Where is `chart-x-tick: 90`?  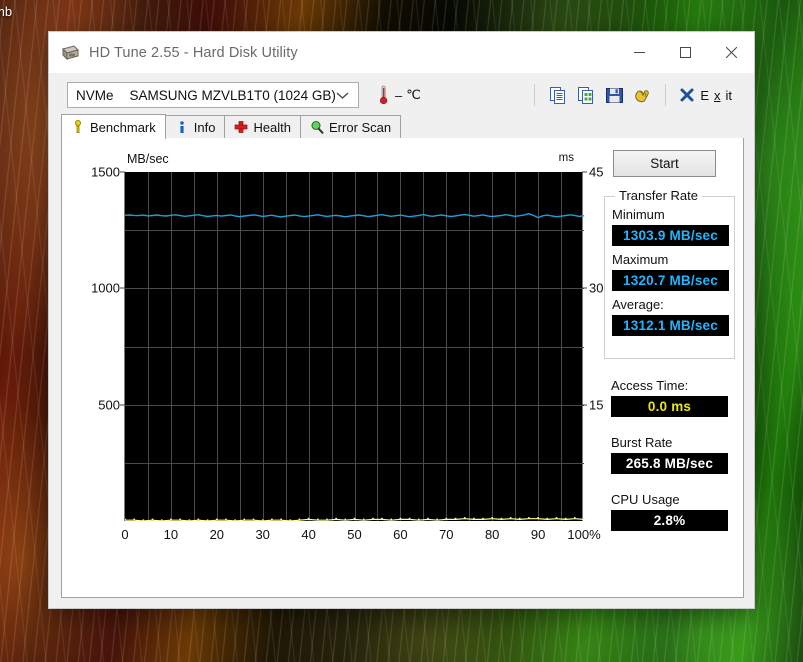 chart-x-tick: 90 is located at coordinates (538, 534).